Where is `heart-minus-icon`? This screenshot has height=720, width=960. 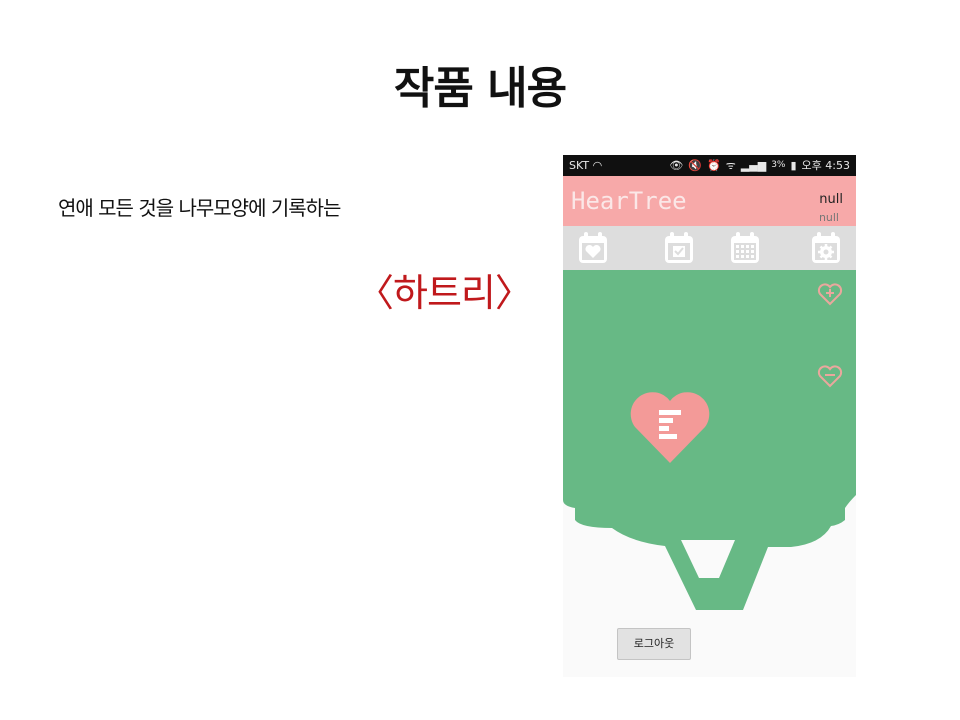
heart-minus-icon is located at coordinates (830, 376).